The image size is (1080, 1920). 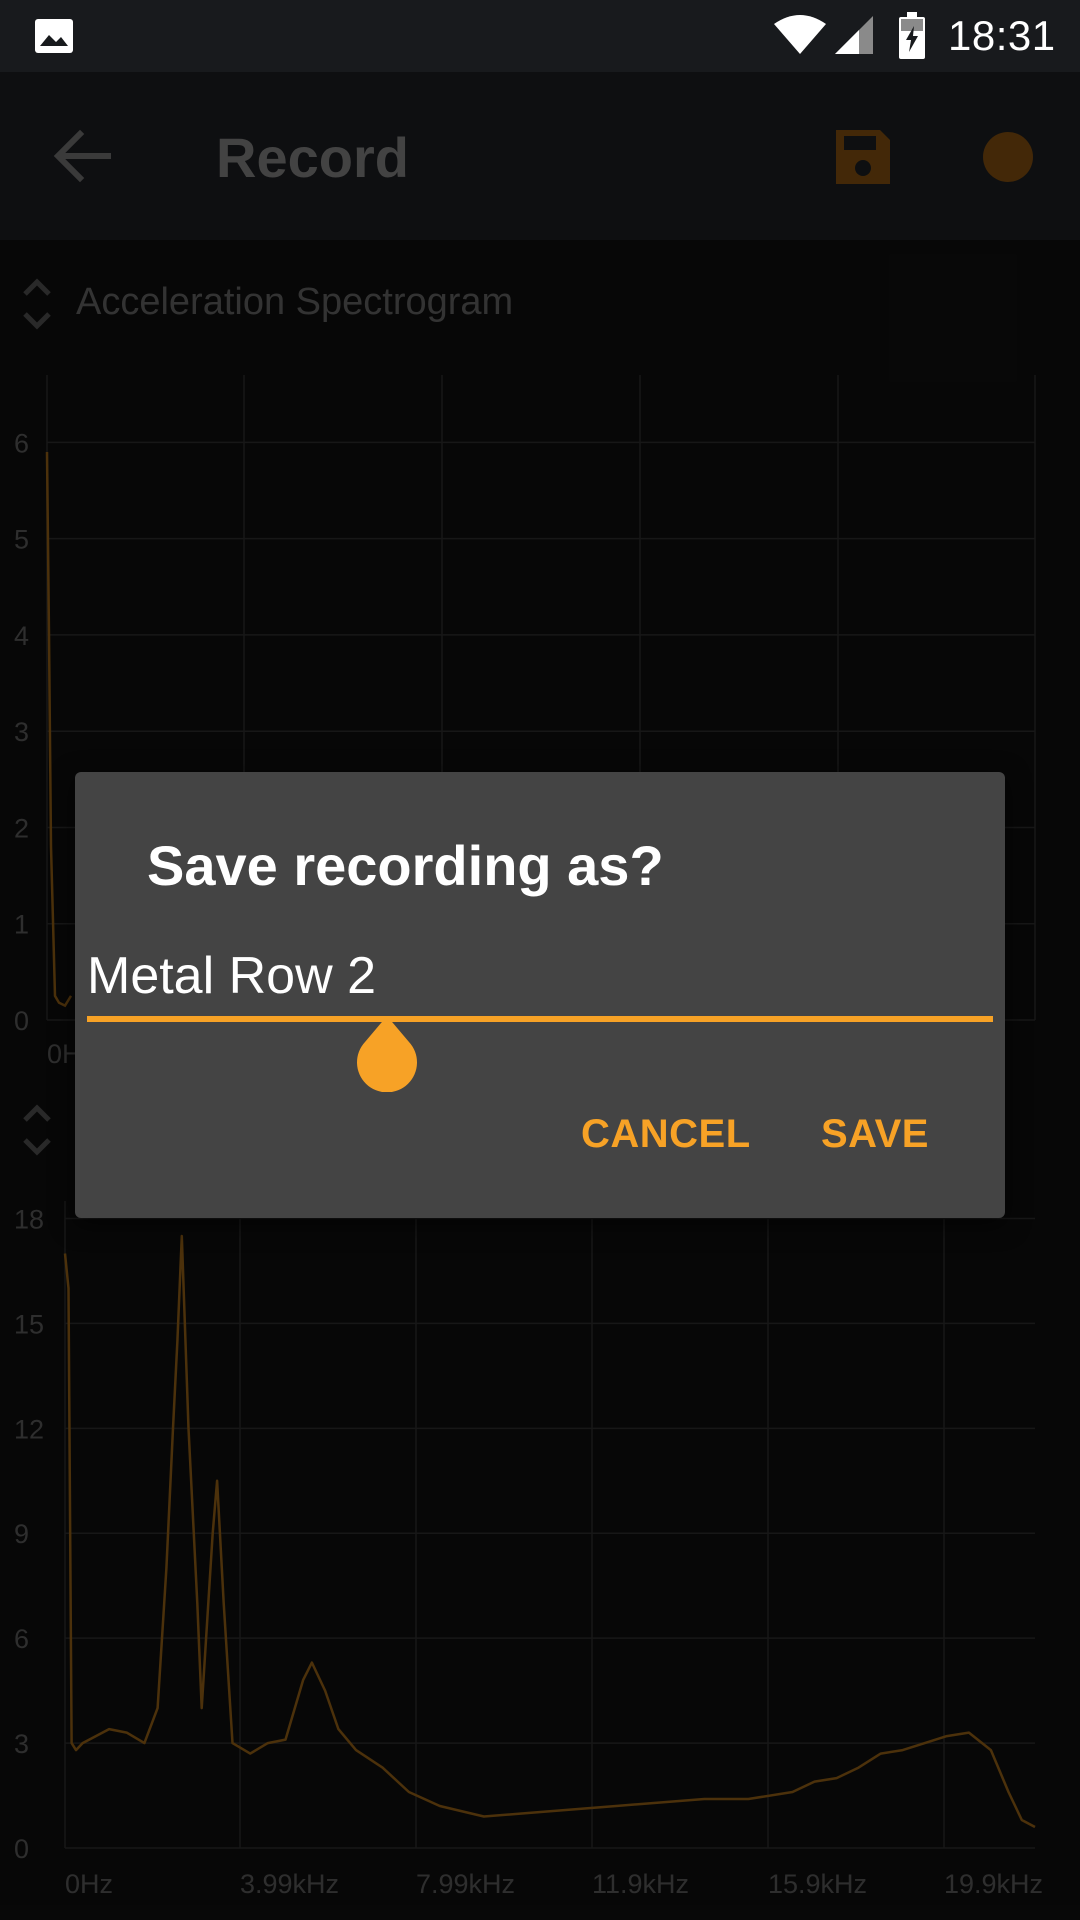 What do you see at coordinates (405, 865) in the screenshot?
I see `dialog-title: Save recording as?` at bounding box center [405, 865].